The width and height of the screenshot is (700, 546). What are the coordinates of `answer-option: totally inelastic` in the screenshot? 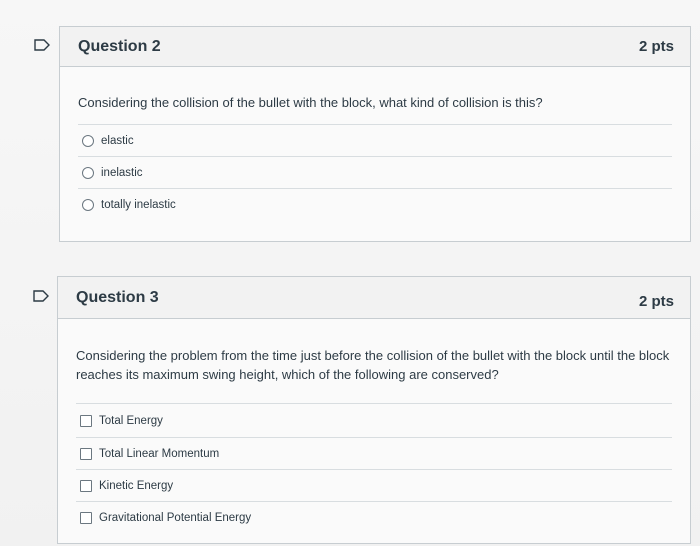 It's located at (375, 204).